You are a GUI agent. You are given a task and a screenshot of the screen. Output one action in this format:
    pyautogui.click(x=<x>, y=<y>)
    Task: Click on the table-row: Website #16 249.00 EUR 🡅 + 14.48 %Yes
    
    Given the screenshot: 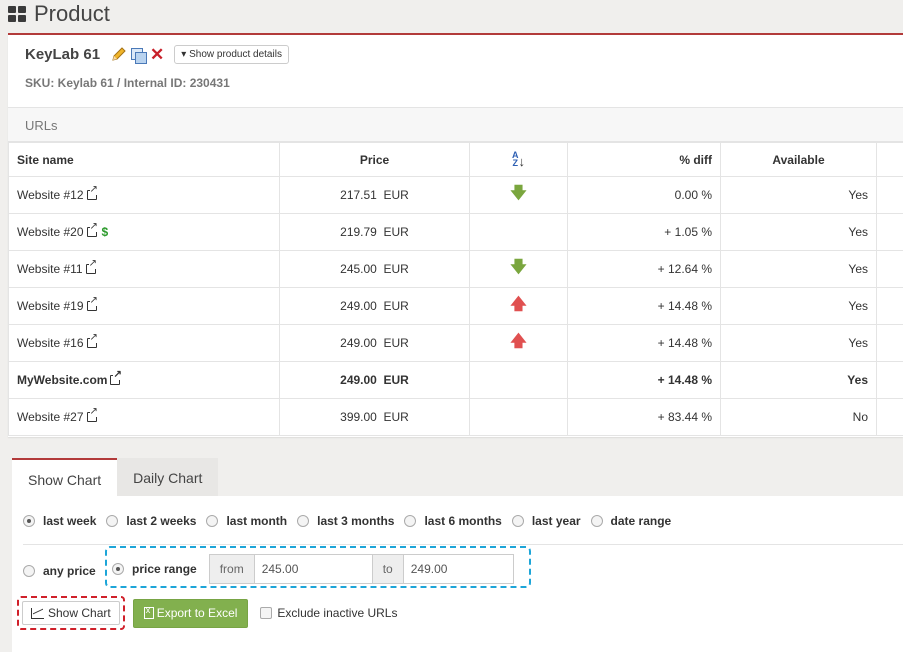 What is the action you would take?
    pyautogui.click(x=455, y=343)
    